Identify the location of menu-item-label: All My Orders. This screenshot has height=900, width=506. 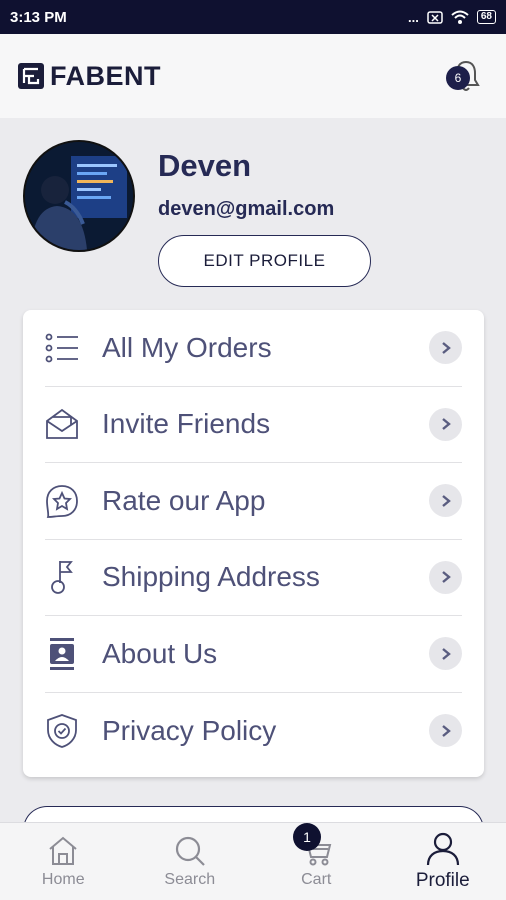
(187, 347).